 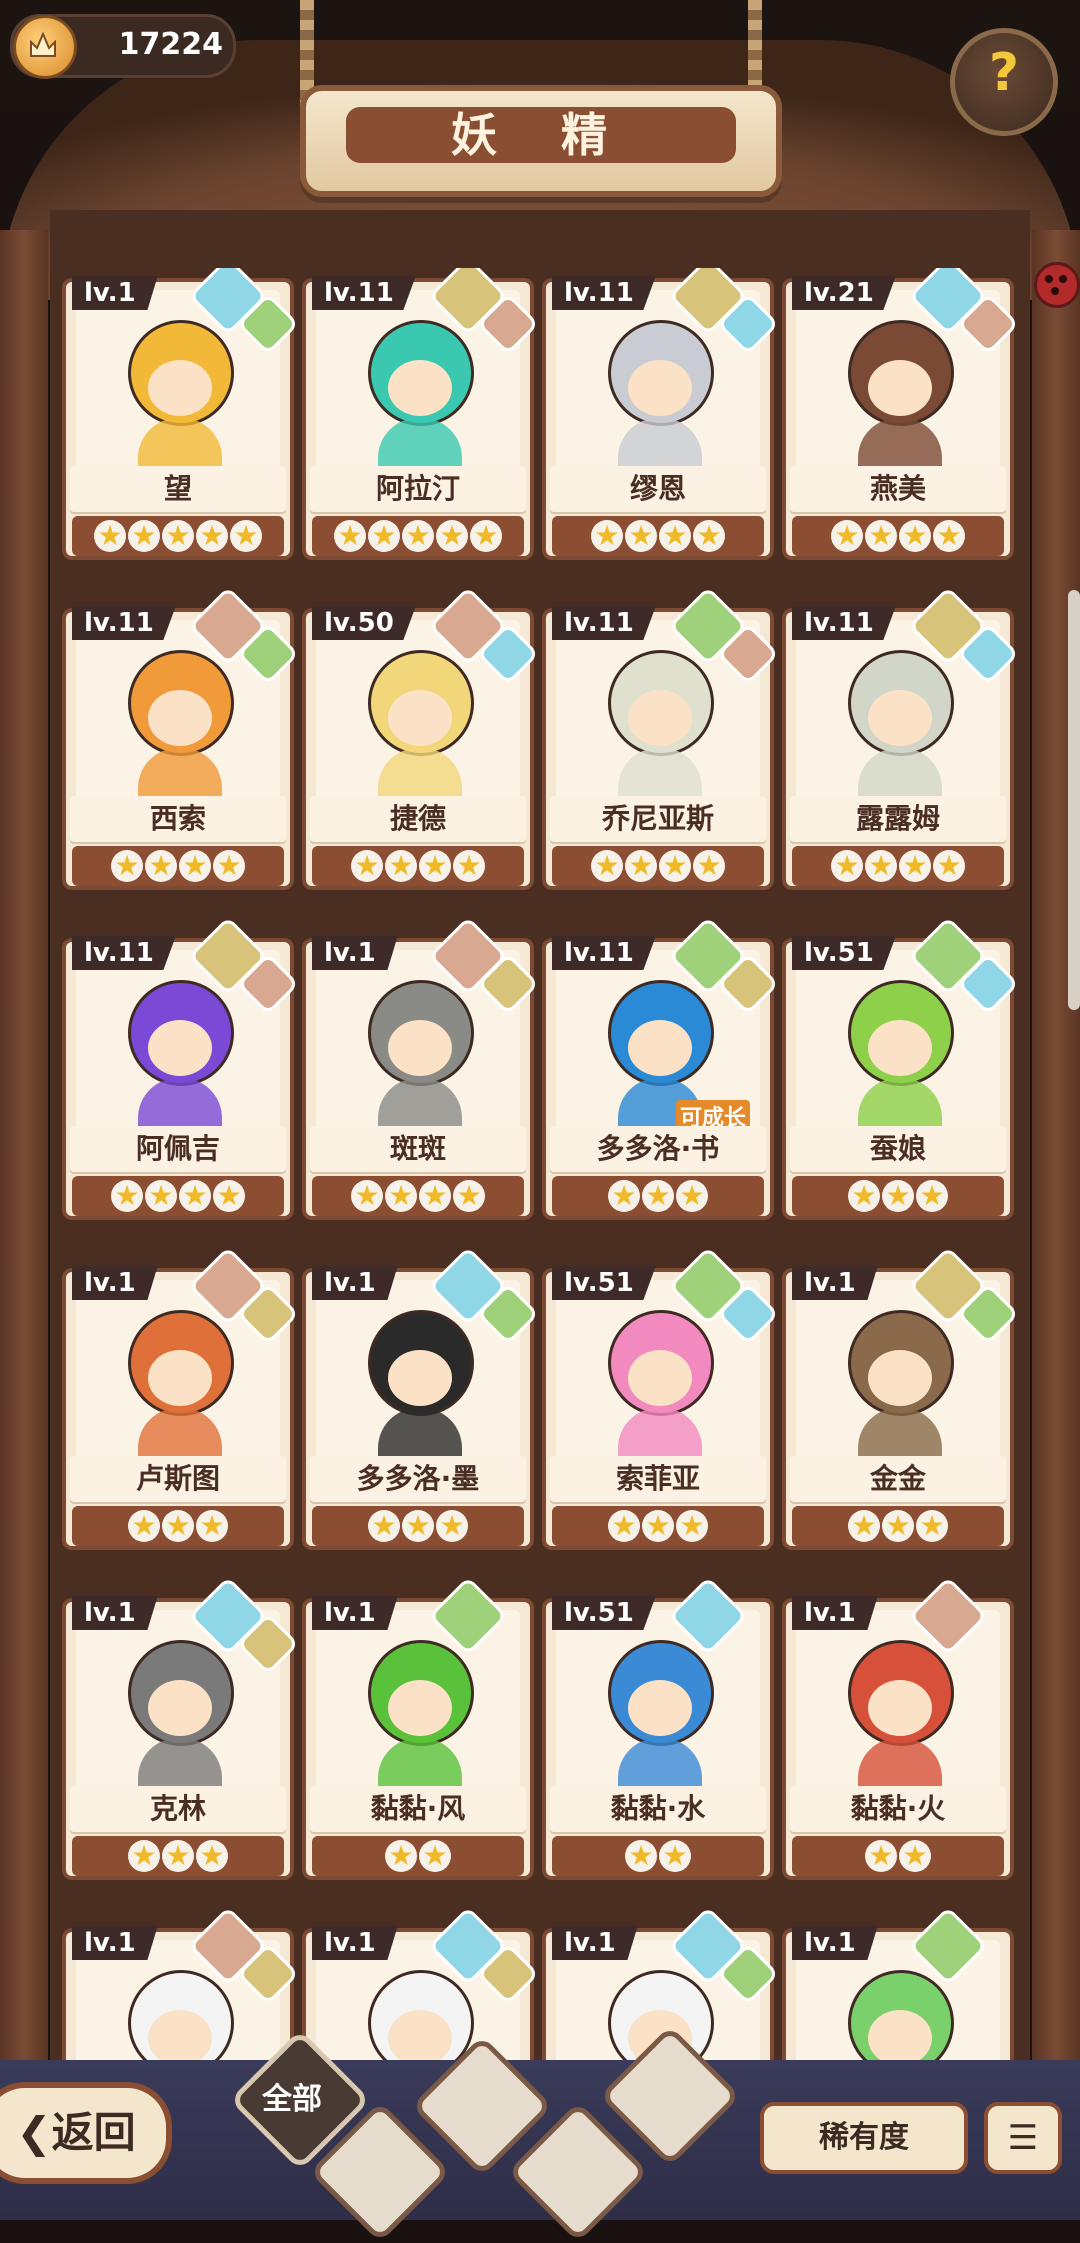 I want to click on currency-counter: 17224, so click(x=123, y=46).